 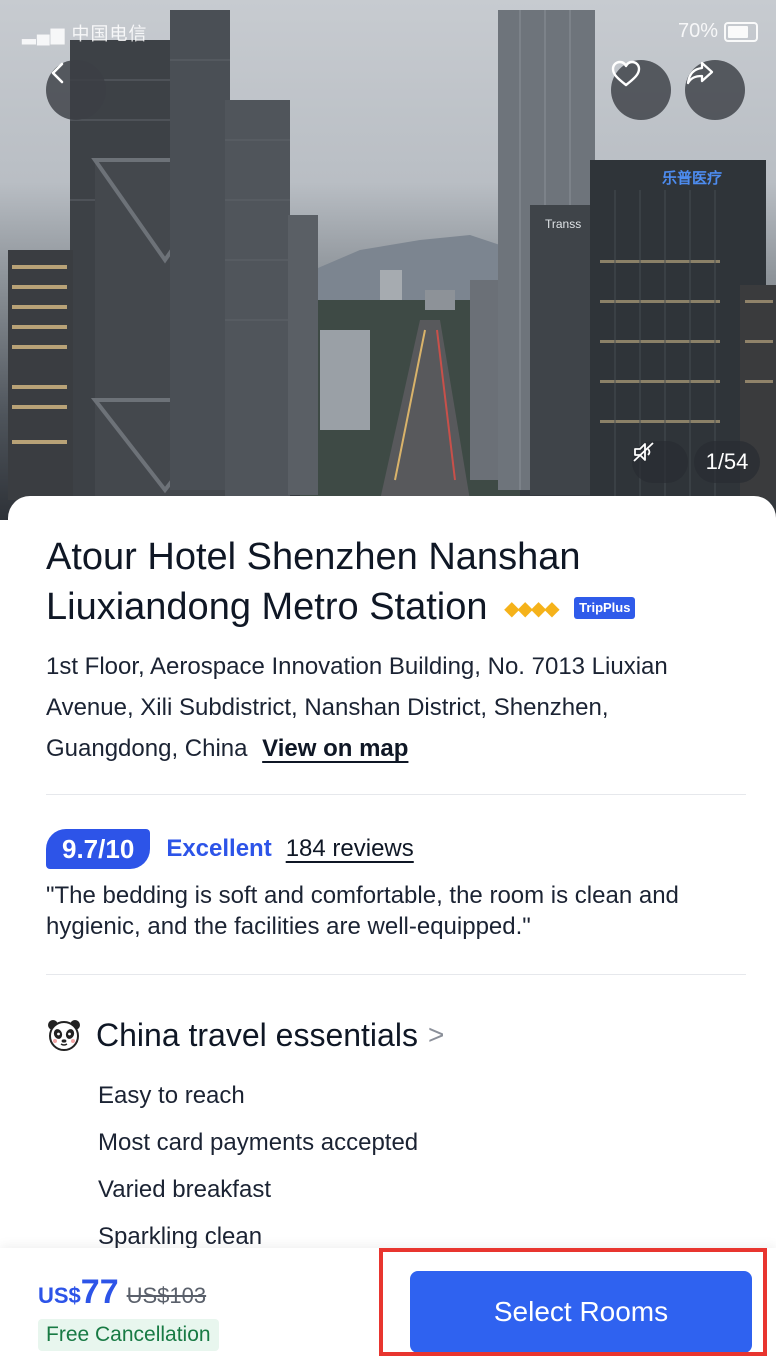 I want to click on view-on-map-link: View on map, so click(x=335, y=748).